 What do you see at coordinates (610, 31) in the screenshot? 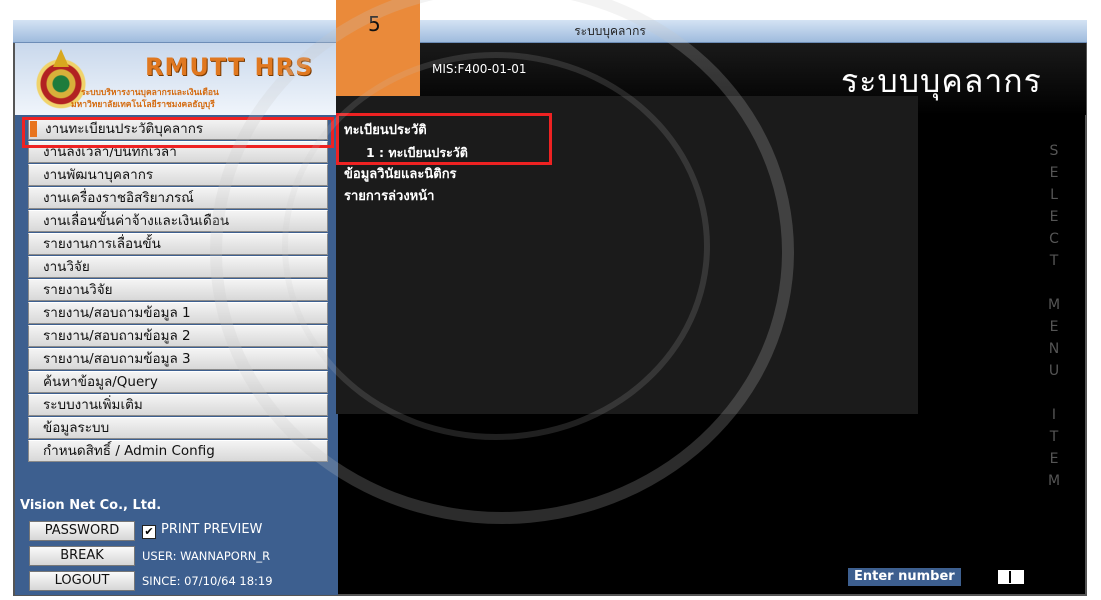
I see `window-title: ระบบบุคลากร` at bounding box center [610, 31].